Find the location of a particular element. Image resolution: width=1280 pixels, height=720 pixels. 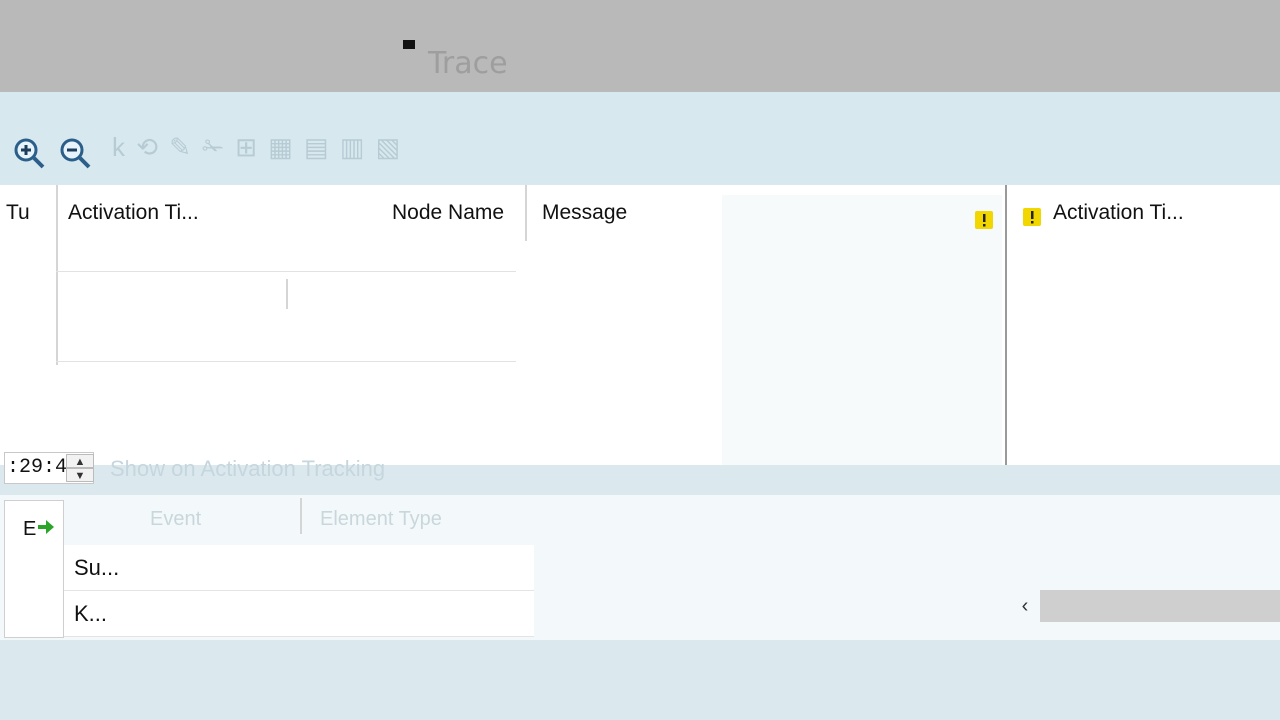

zoom-out-icon is located at coordinates (75, 153).